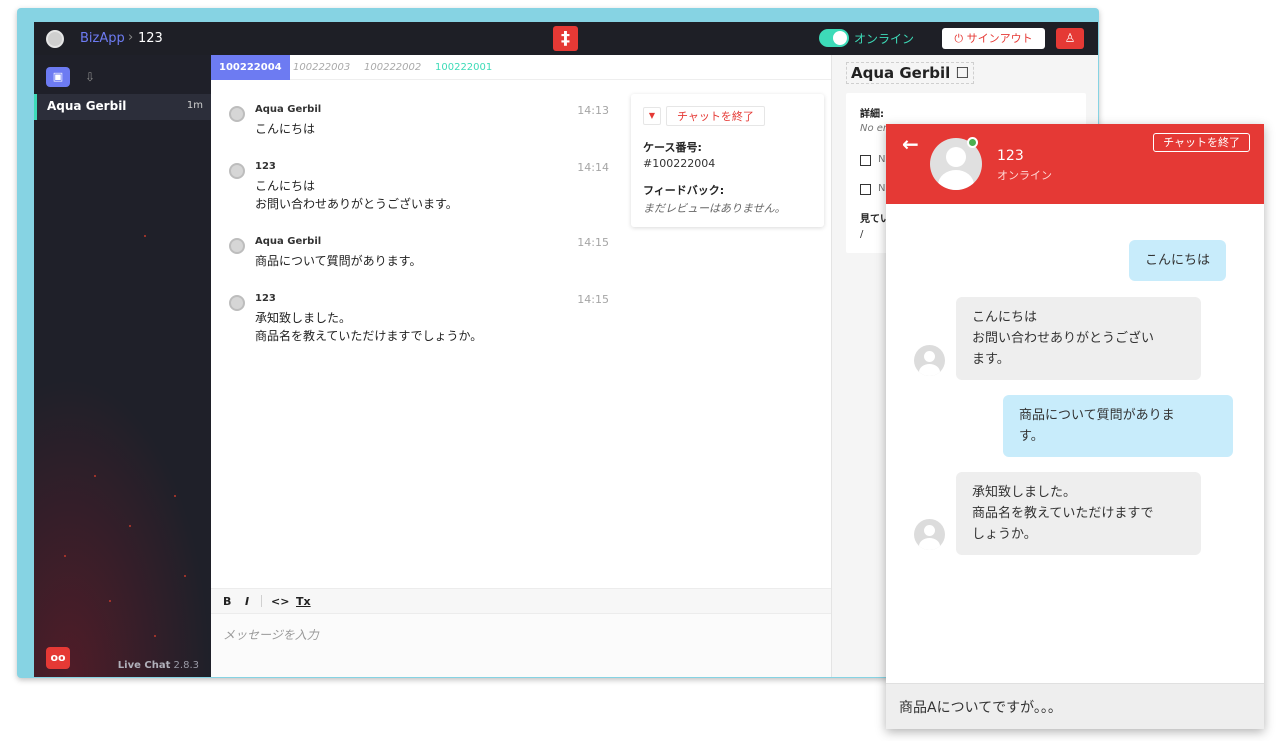  I want to click on sidebar-item-contact: Aqua Gerbil 1m, so click(122, 107).